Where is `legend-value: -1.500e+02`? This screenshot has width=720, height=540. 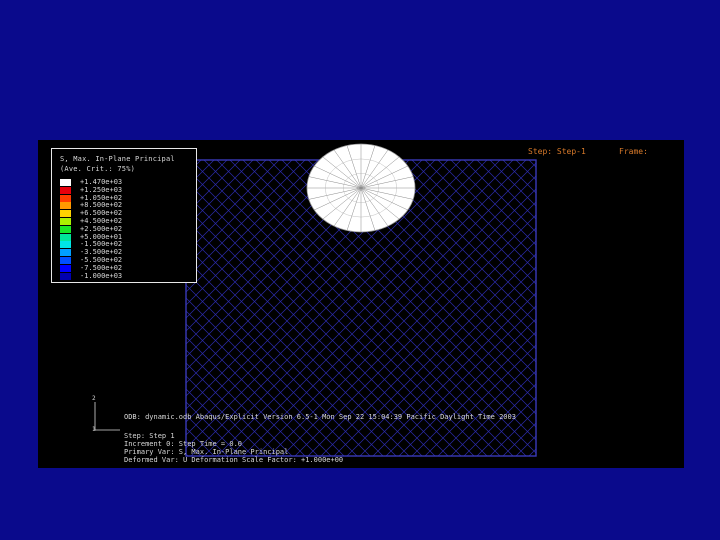
legend-value: -1.500e+02 is located at coordinates (101, 244).